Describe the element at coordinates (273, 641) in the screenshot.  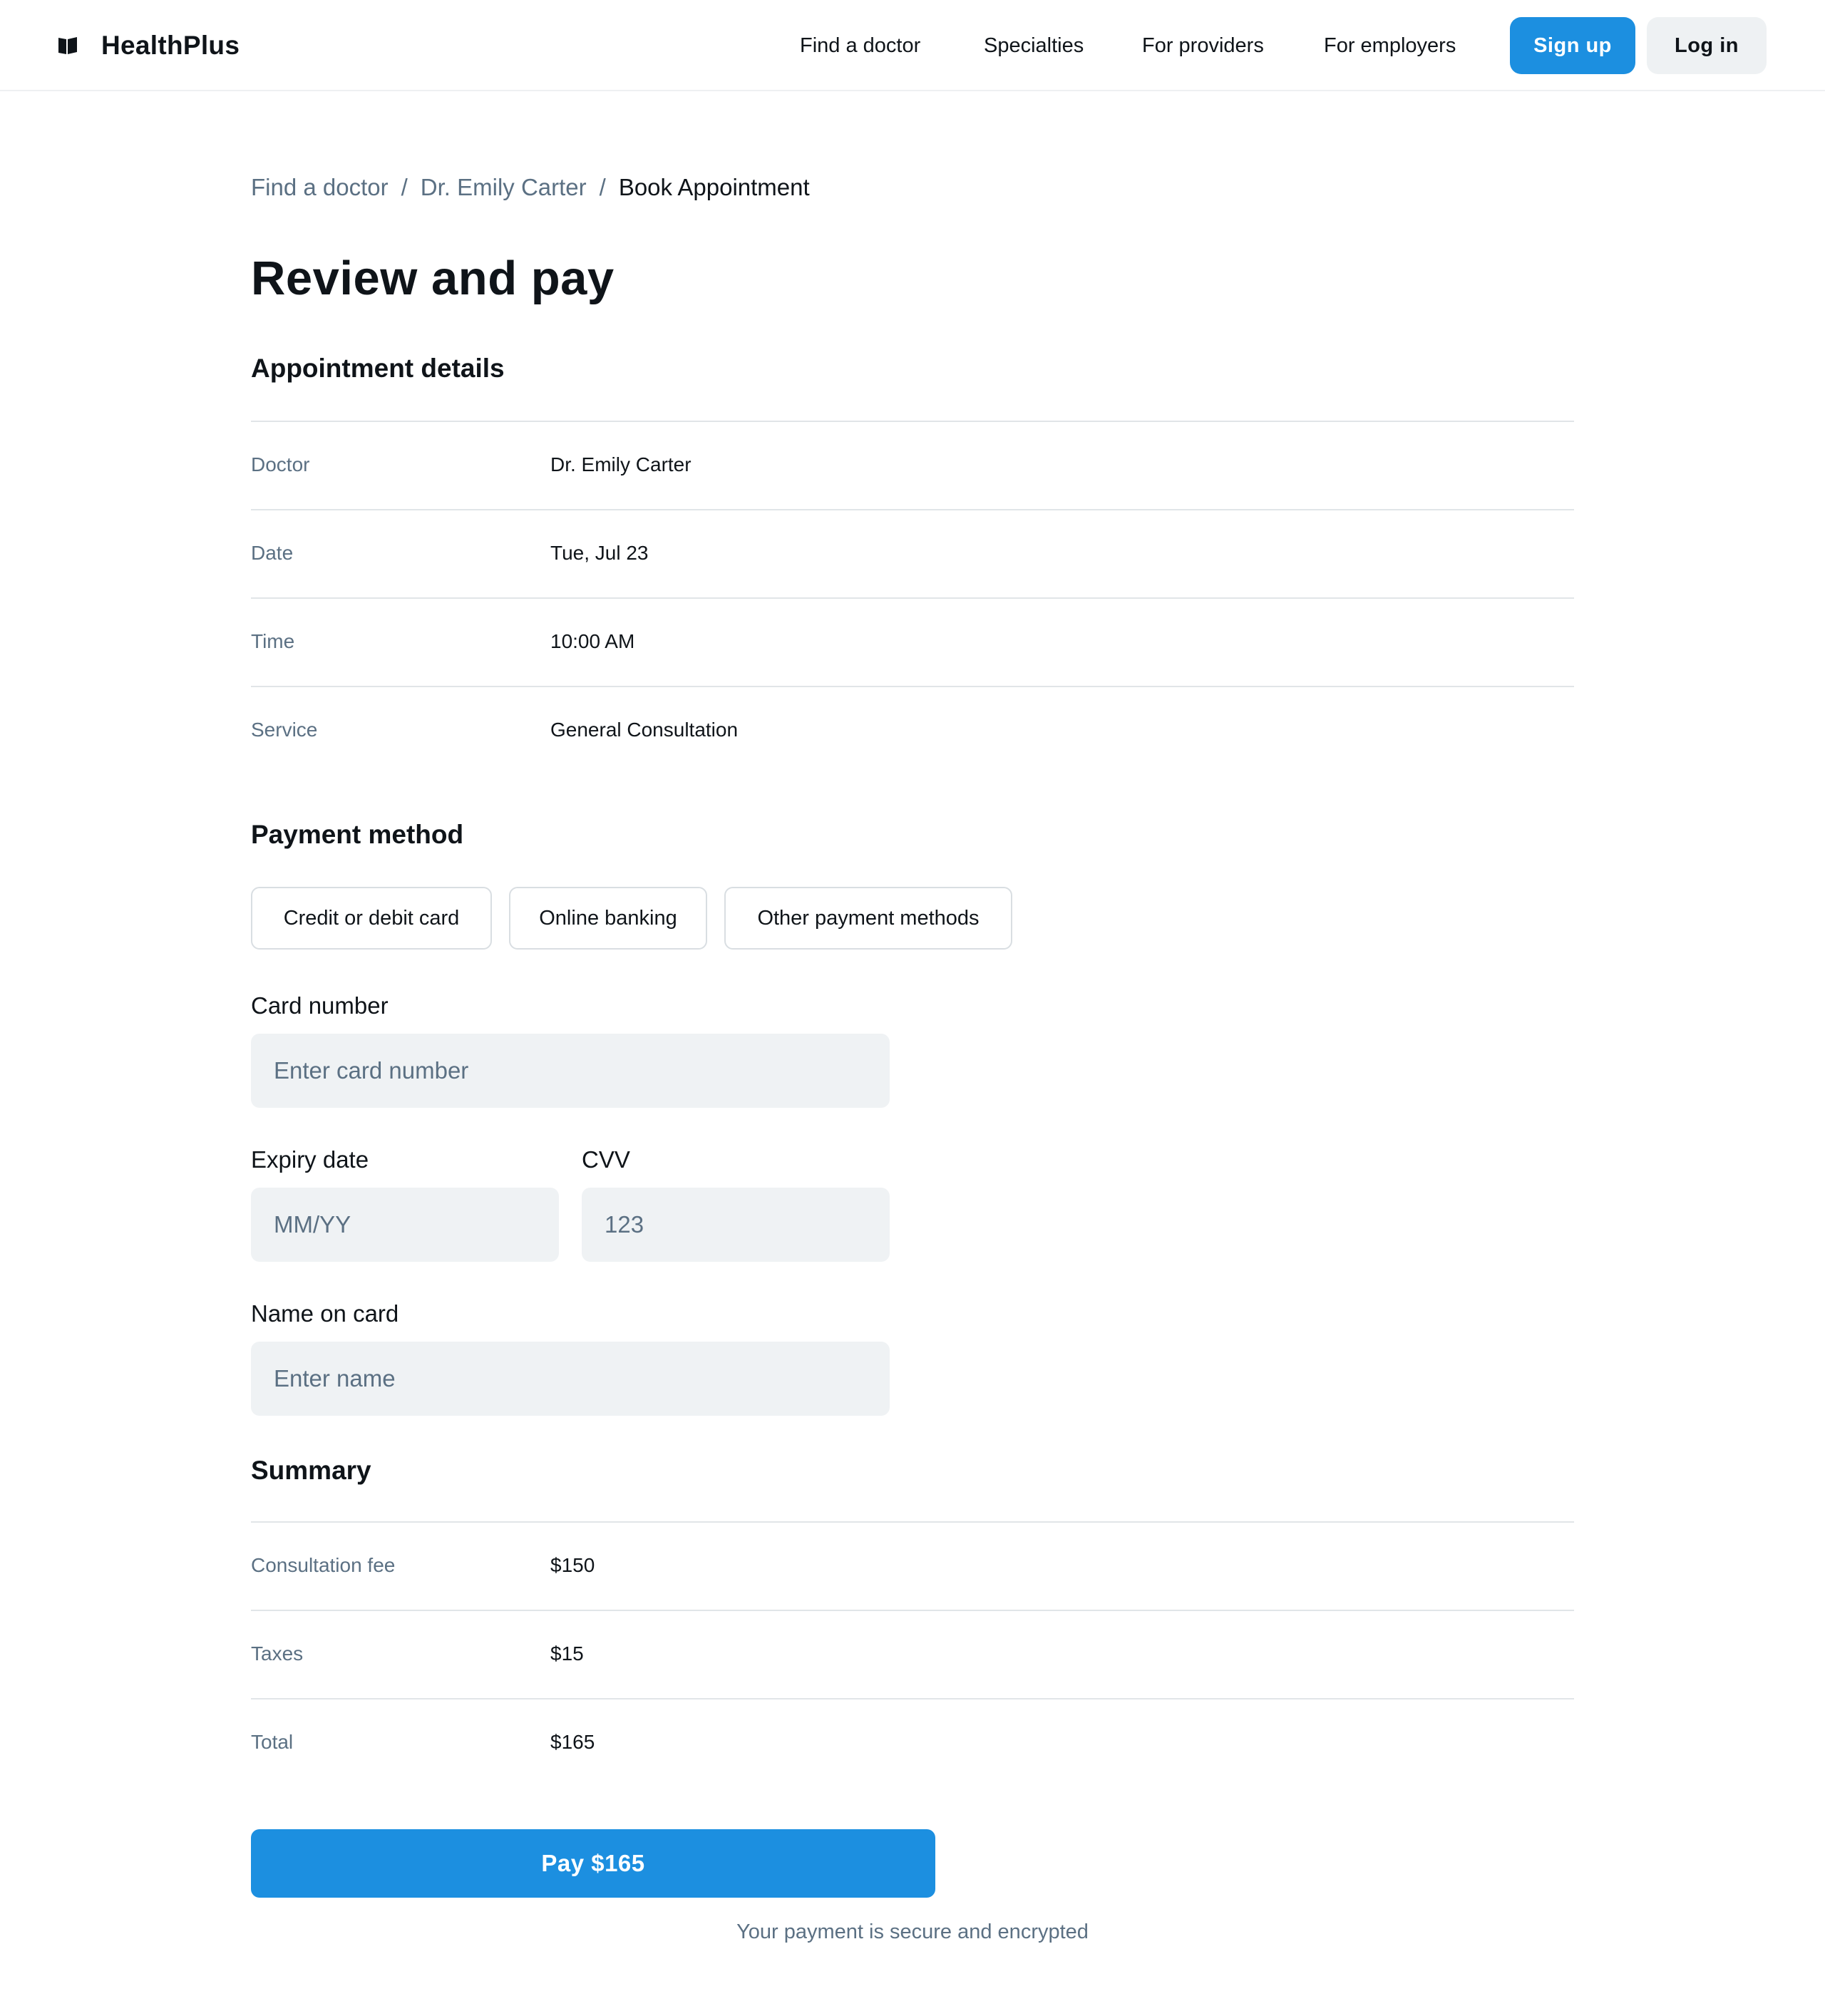
I see `detail-label: Time` at that location.